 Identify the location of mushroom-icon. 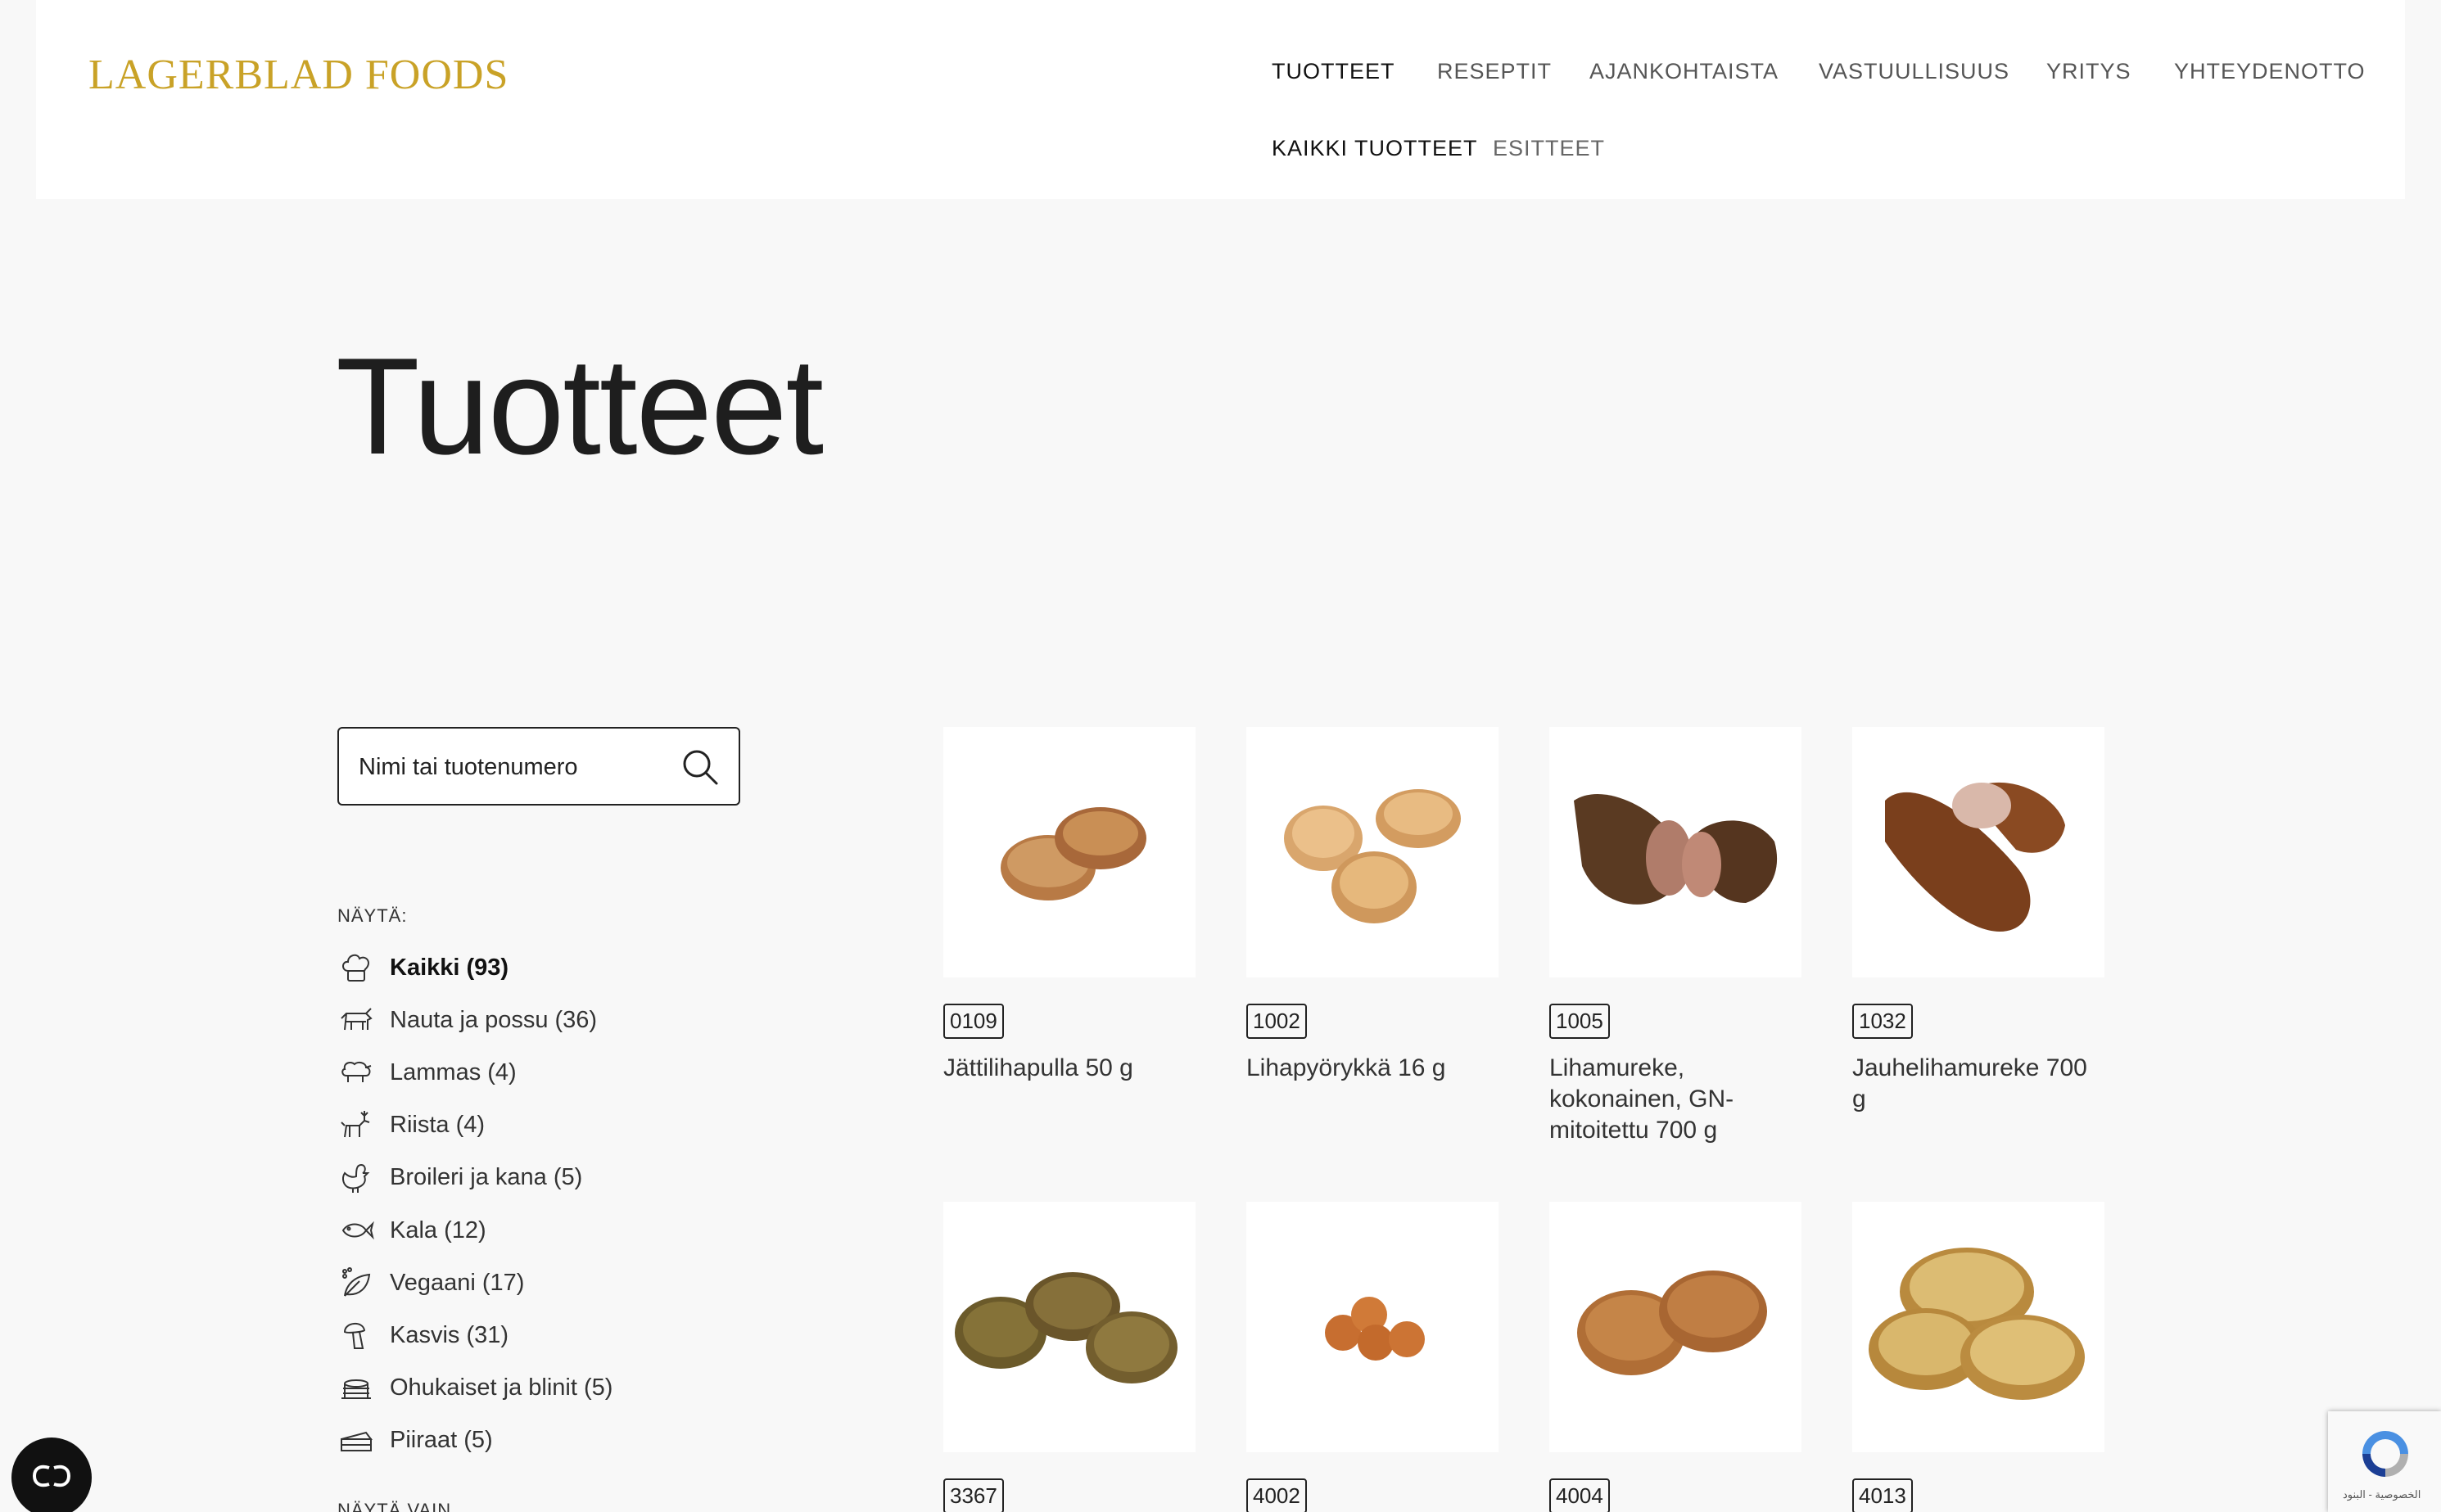
(356, 1335).